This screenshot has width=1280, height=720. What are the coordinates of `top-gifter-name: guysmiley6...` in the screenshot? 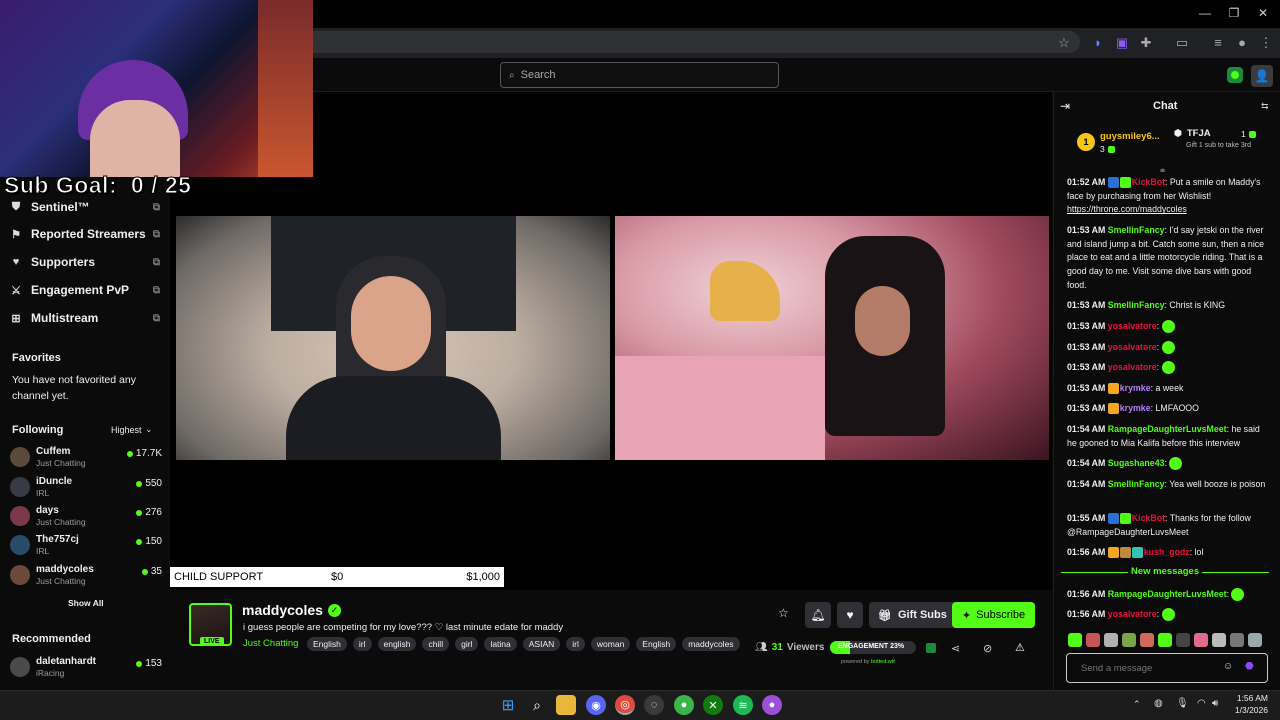 It's located at (1130, 136).